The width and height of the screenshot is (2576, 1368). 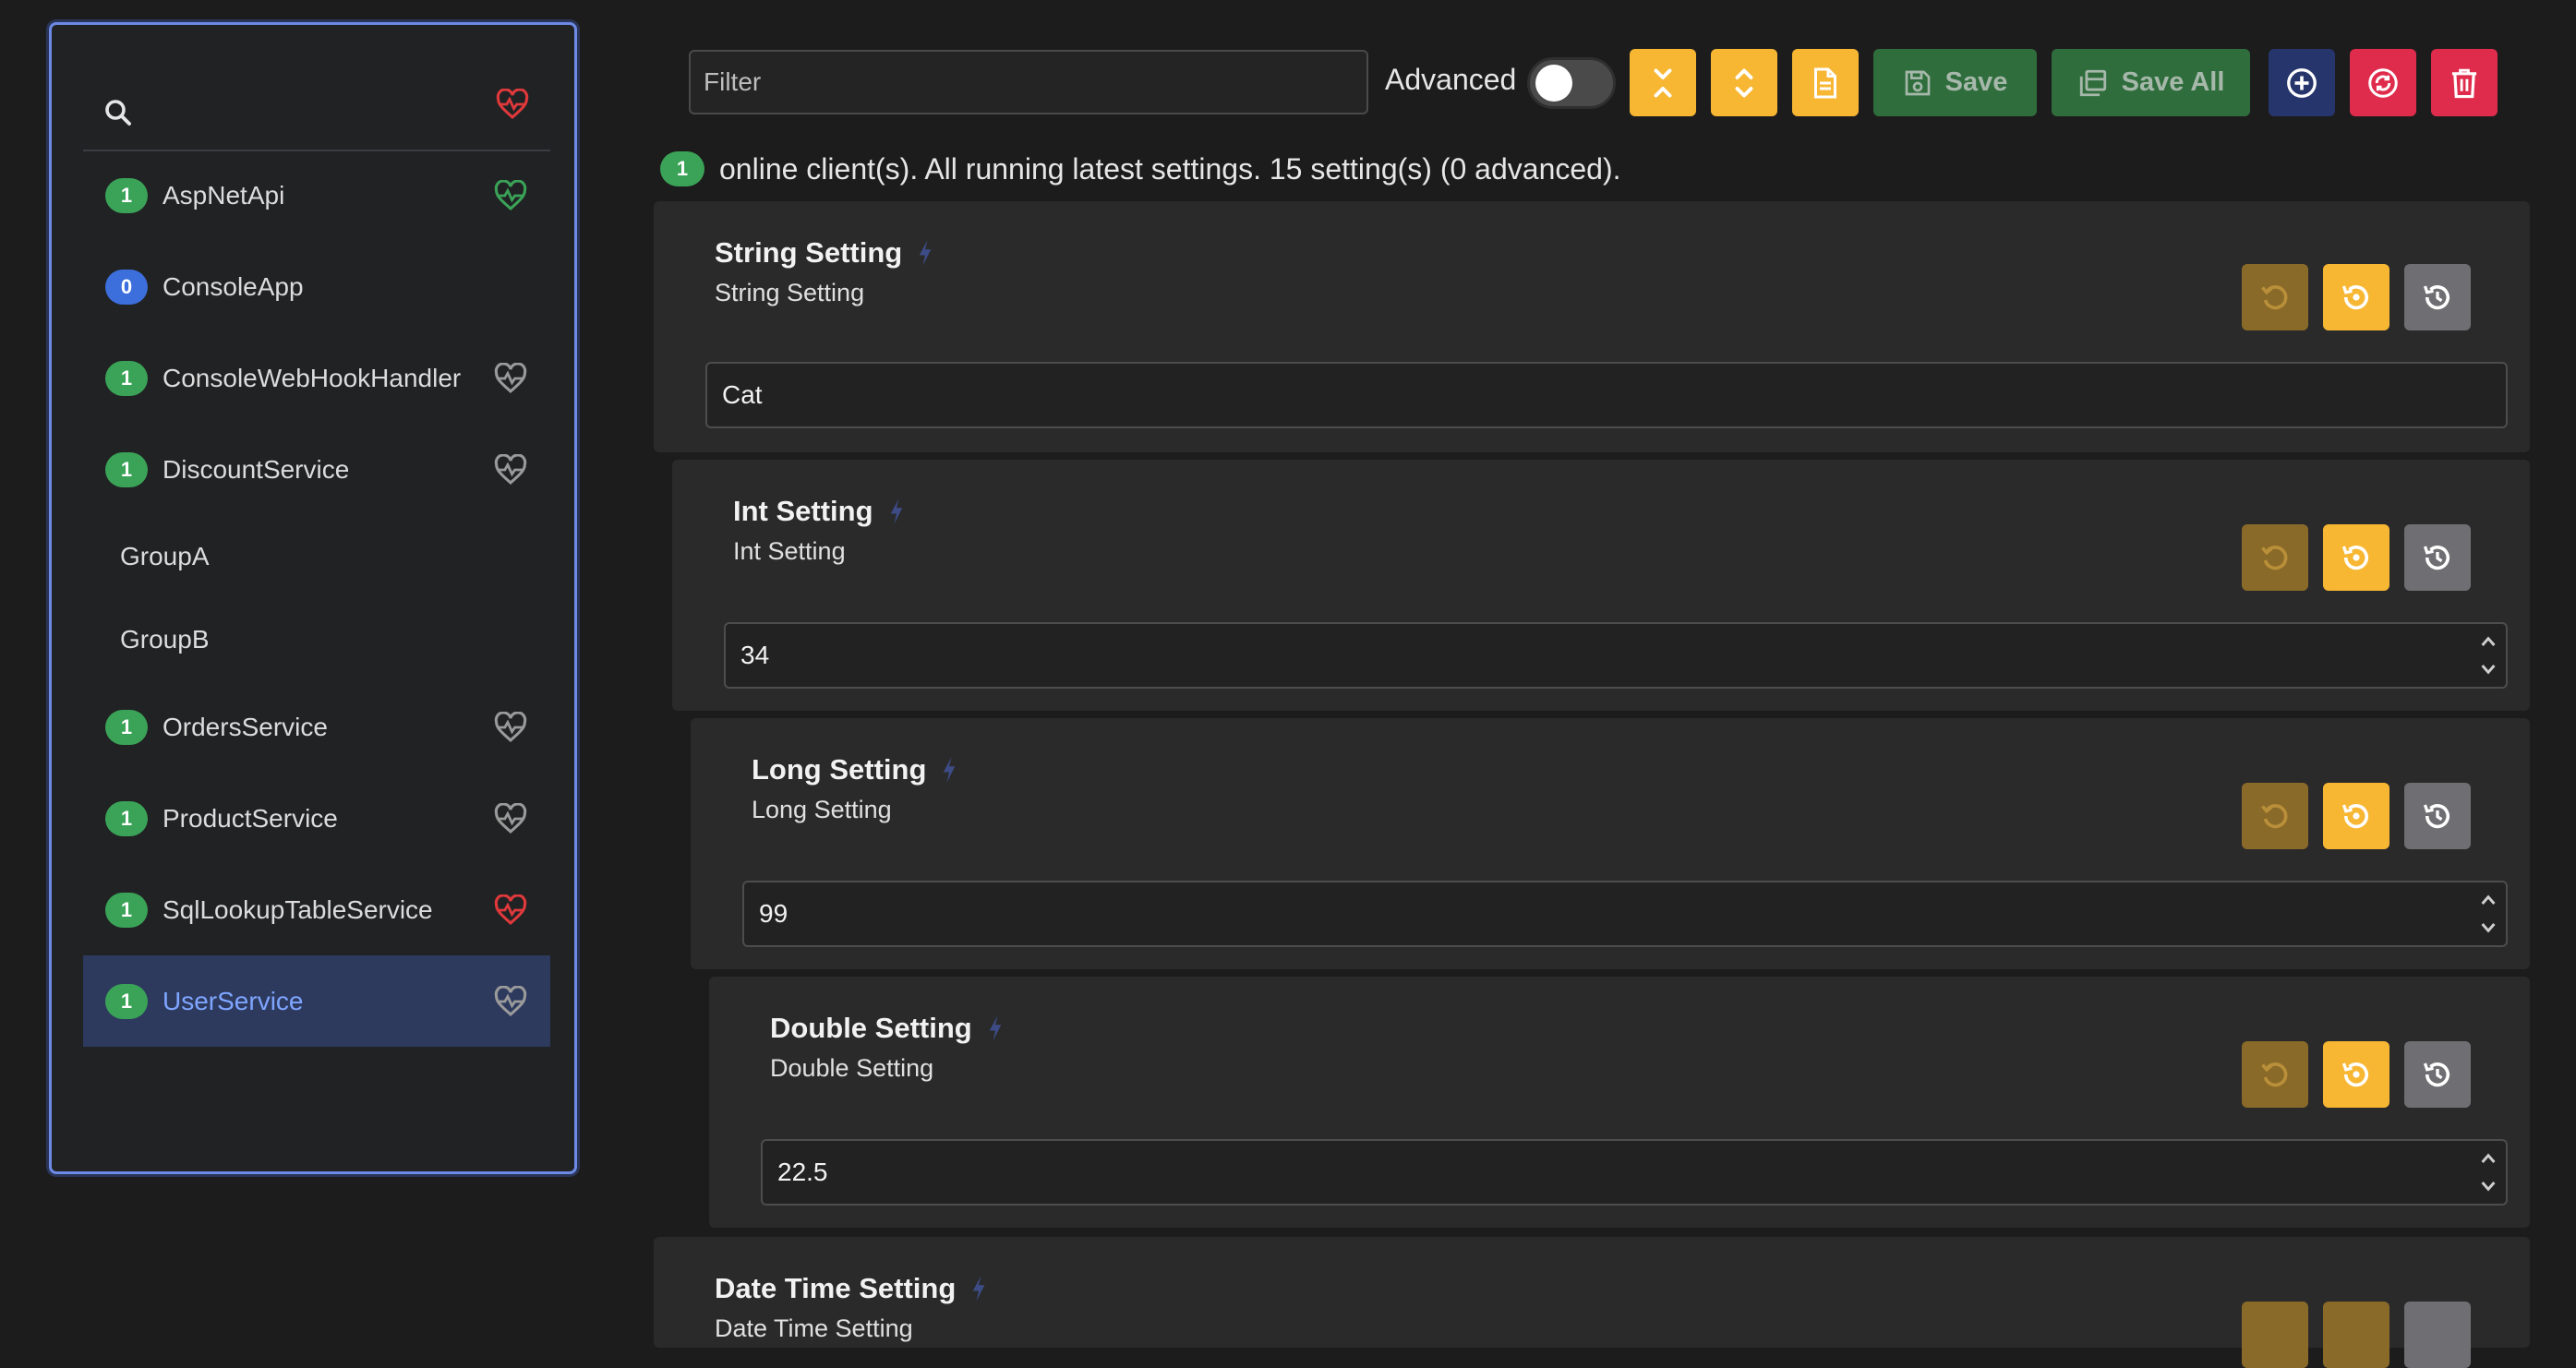 I want to click on setting-title-text: Date Time Setting, so click(x=836, y=1288).